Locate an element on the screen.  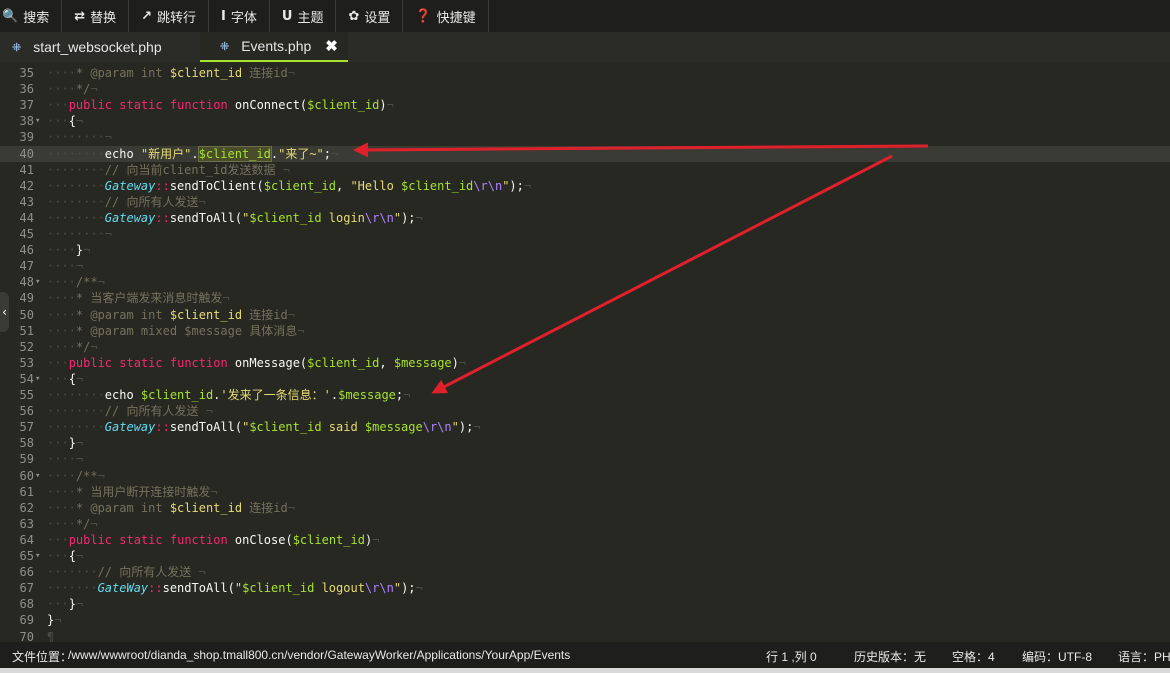
toolbar-button-1: ⇄ 替换 is located at coordinates (96, 16).